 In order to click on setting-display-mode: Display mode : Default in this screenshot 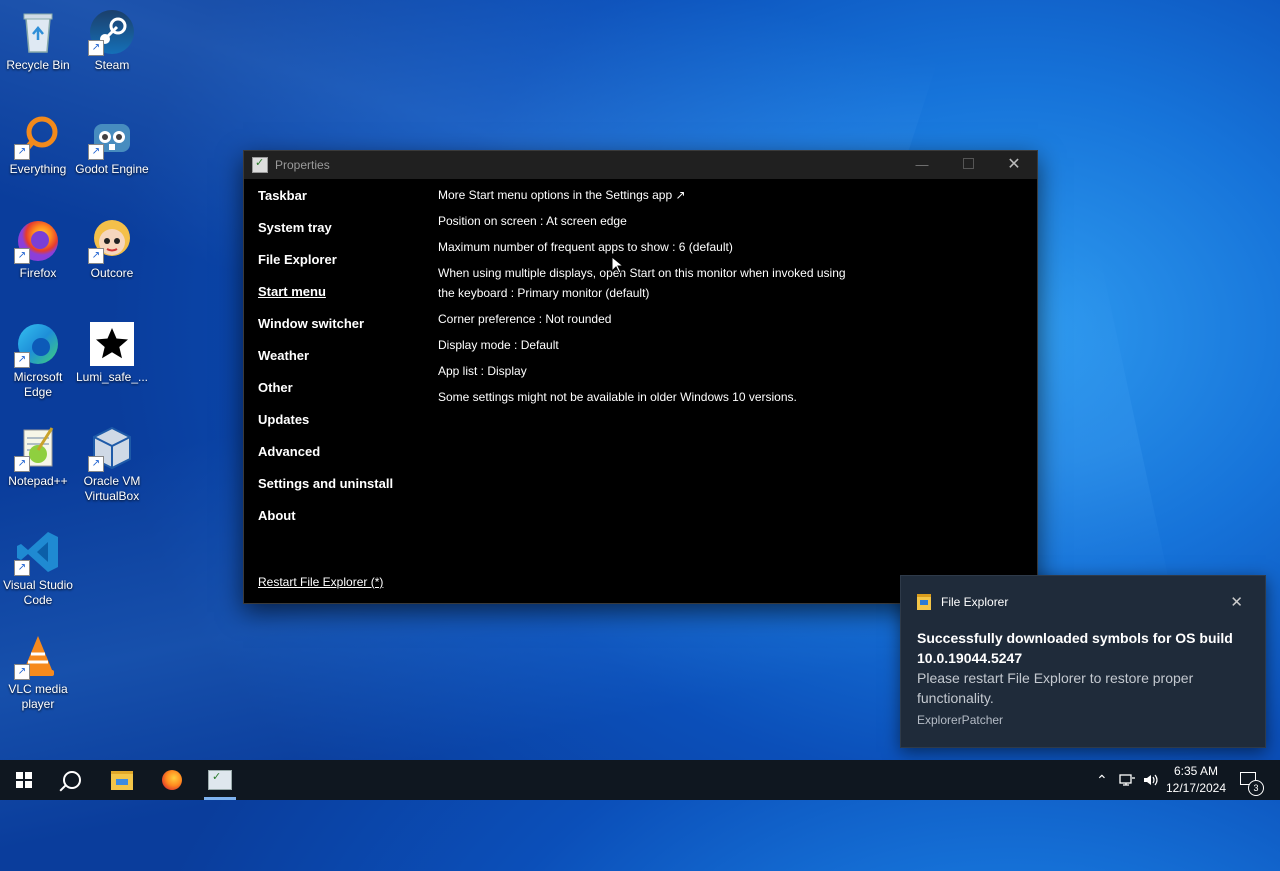, I will do `click(648, 345)`.